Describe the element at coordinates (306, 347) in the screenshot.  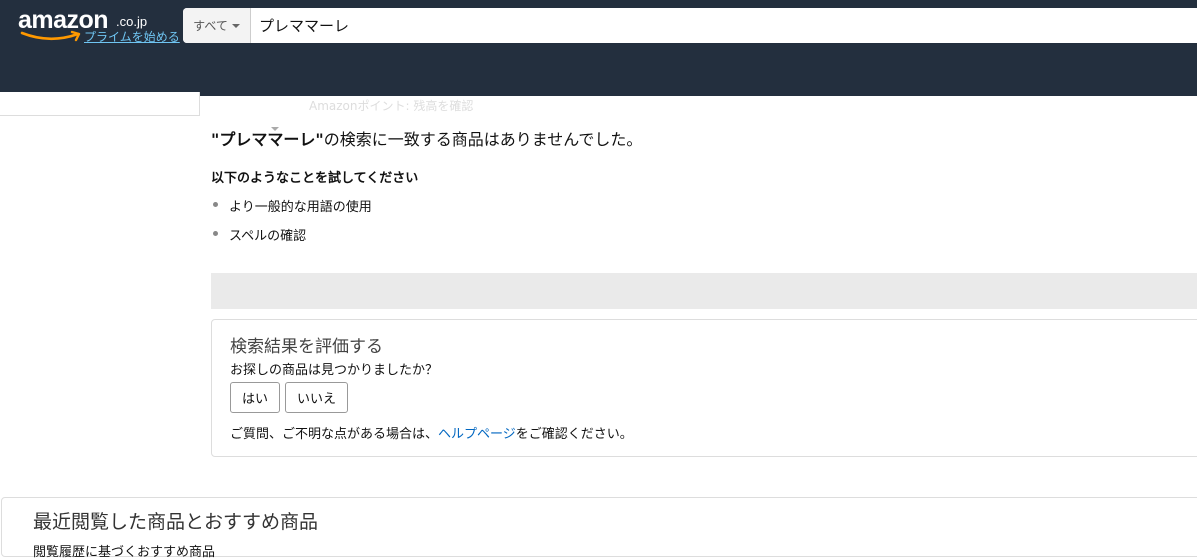
I see `feedback-title: 検索結果を評価する` at that location.